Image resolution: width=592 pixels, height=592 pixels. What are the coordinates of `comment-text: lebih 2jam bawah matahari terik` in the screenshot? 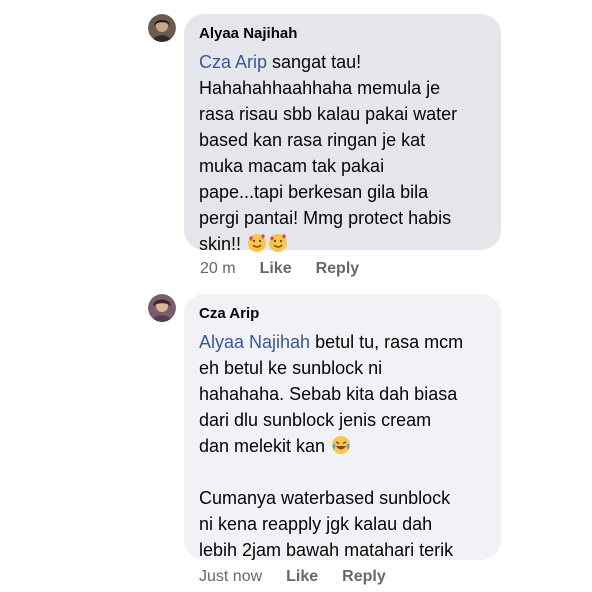 It's located at (326, 550).